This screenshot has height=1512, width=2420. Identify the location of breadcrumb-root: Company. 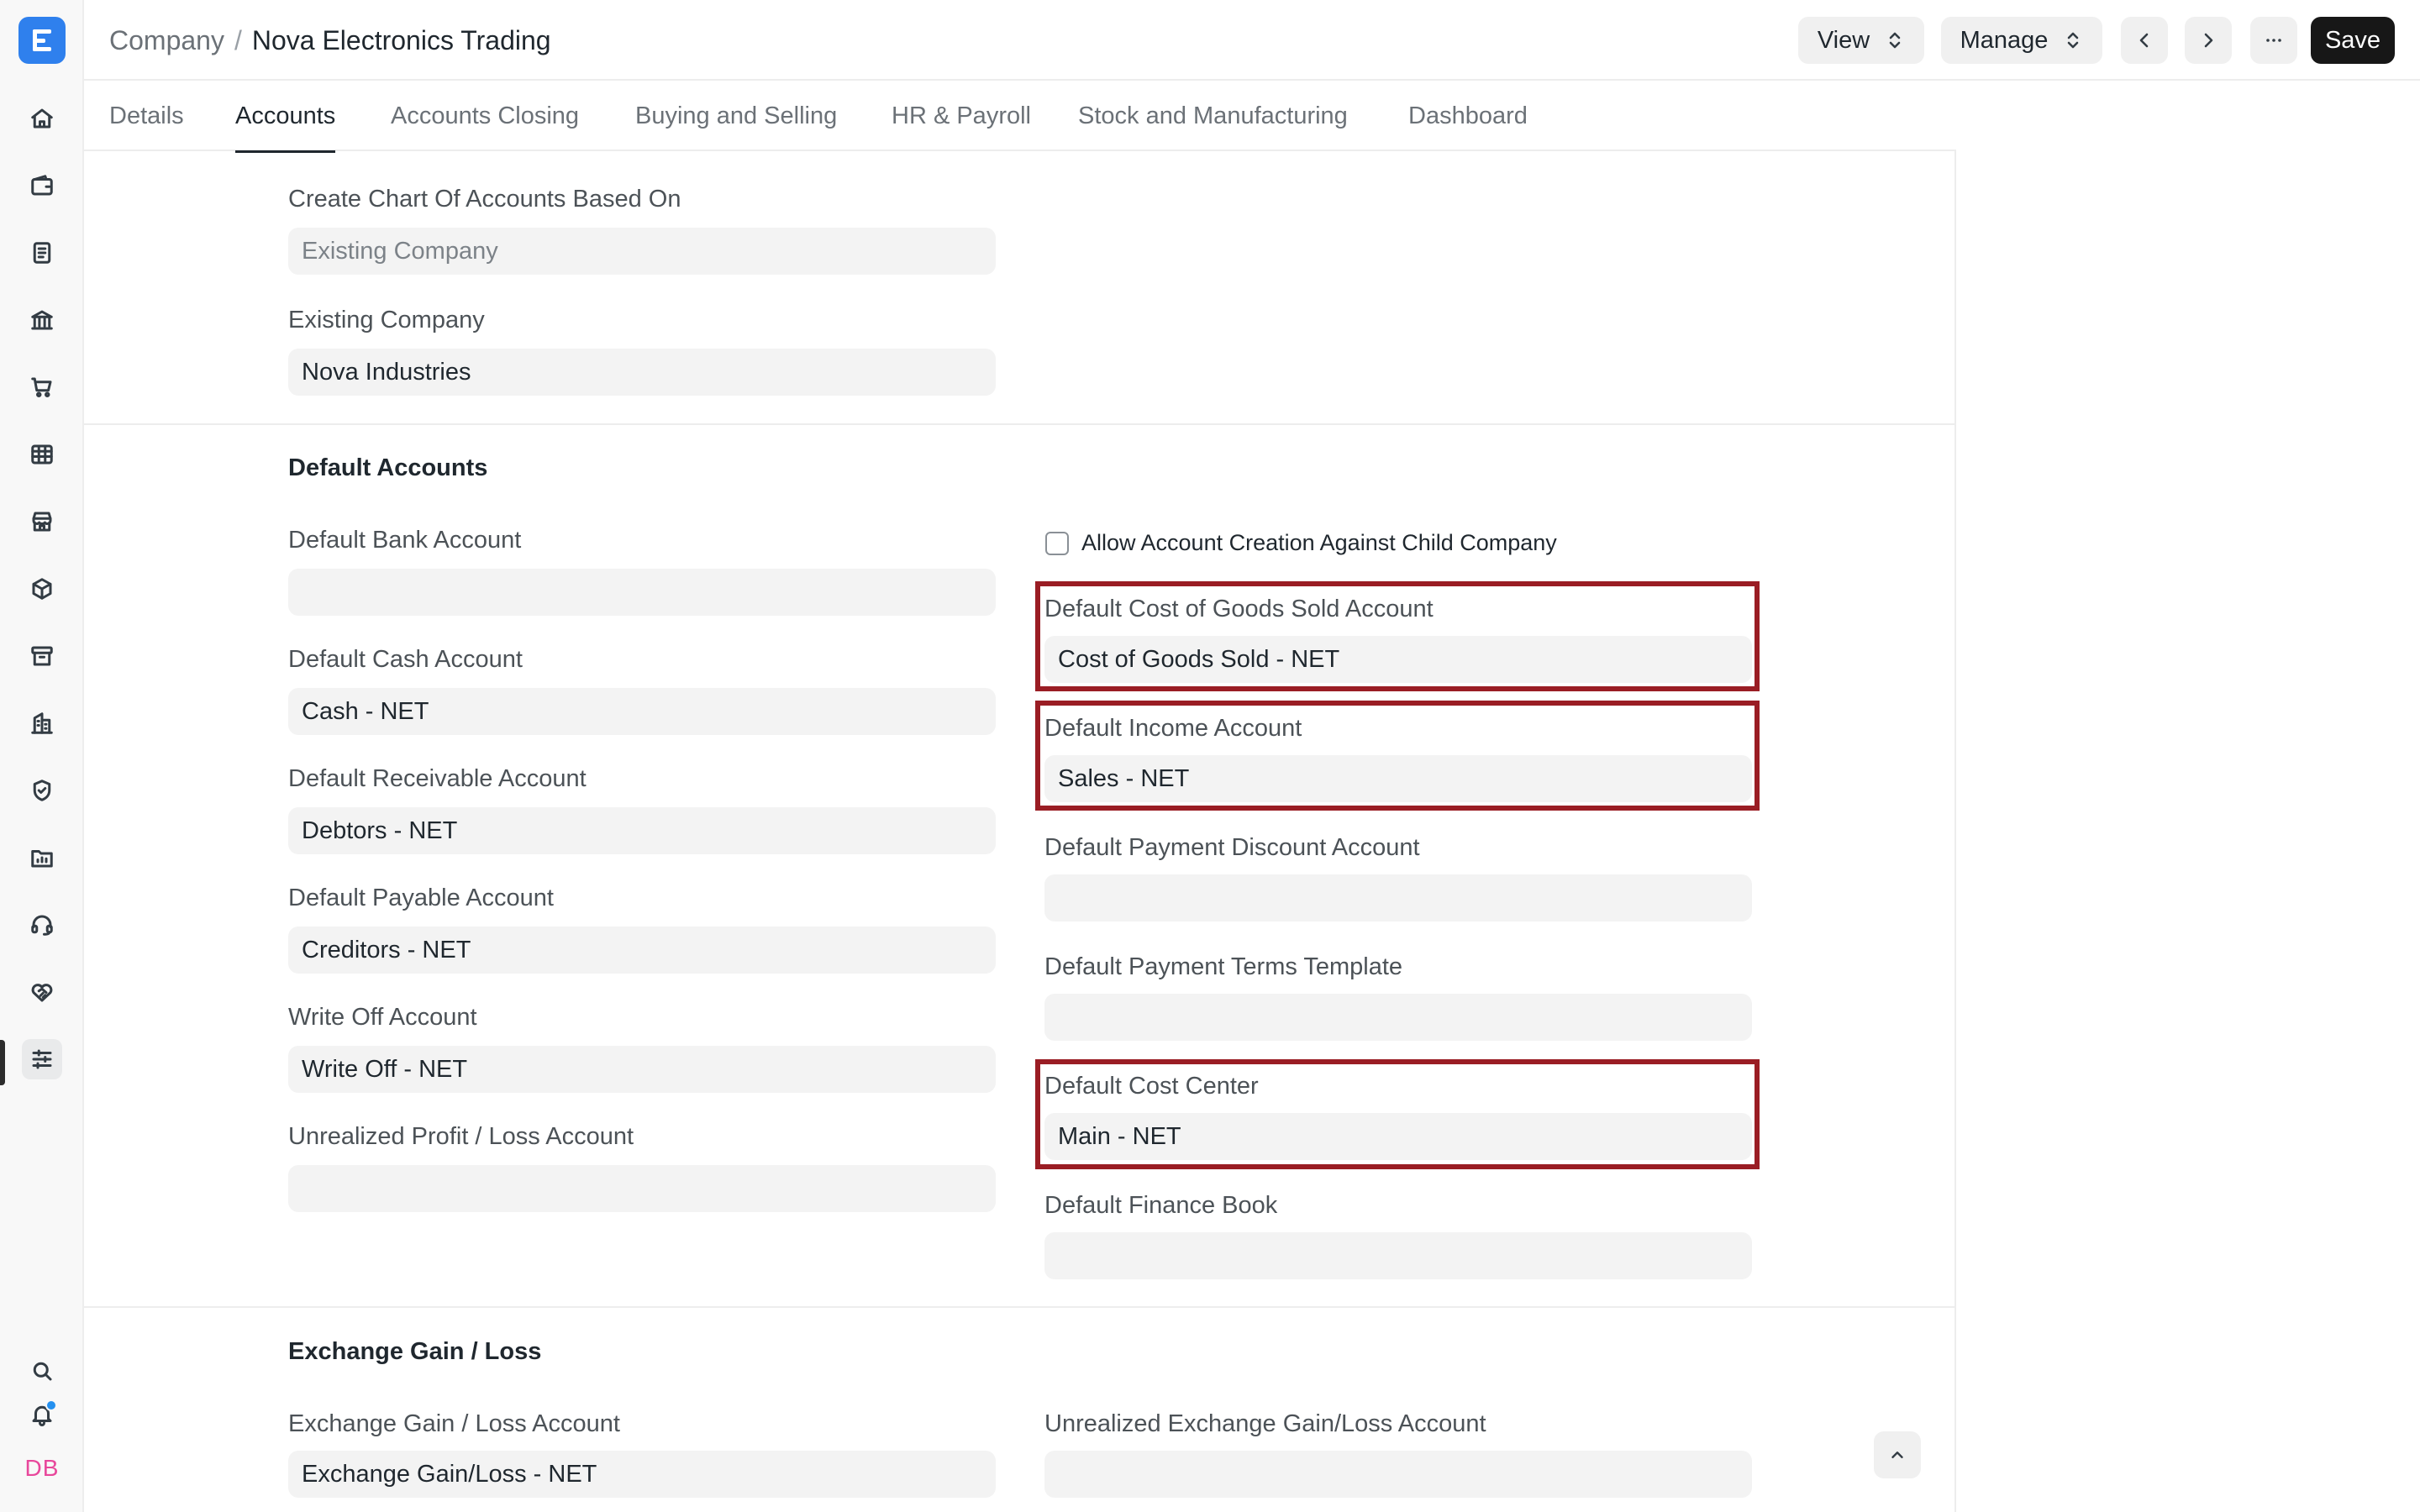
(166, 40).